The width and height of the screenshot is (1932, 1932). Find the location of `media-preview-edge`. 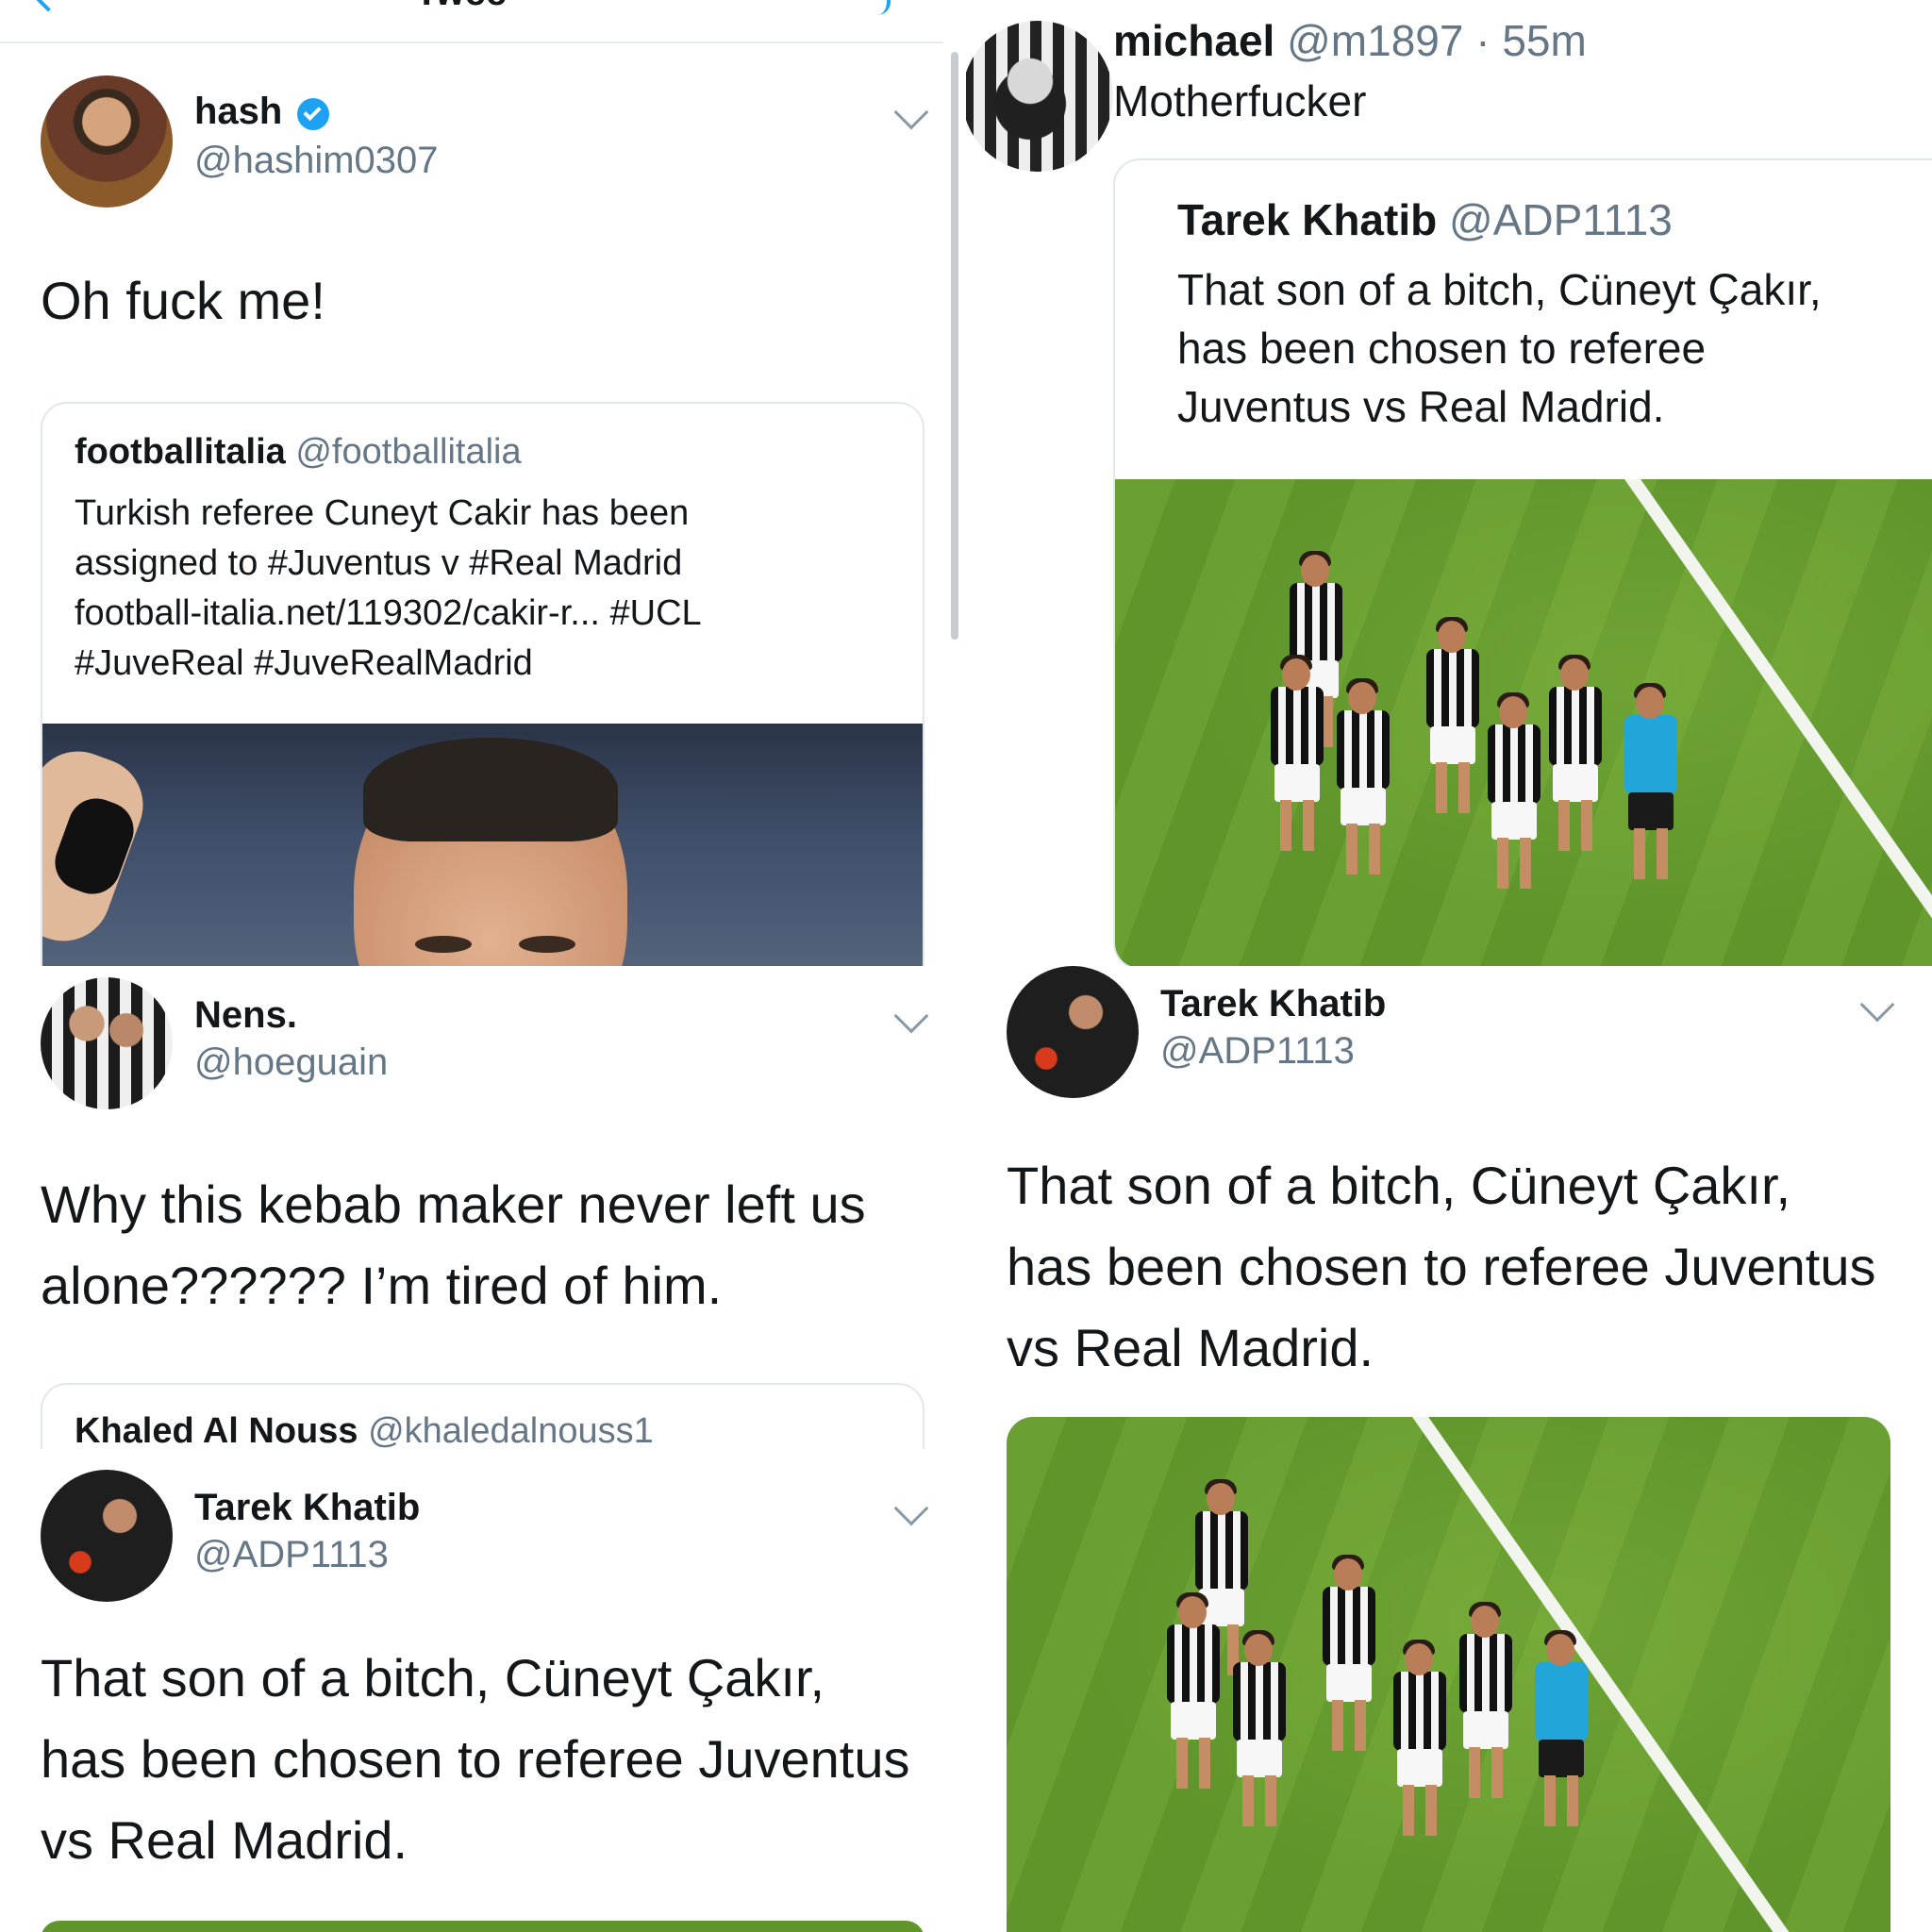

media-preview-edge is located at coordinates (483, 1927).